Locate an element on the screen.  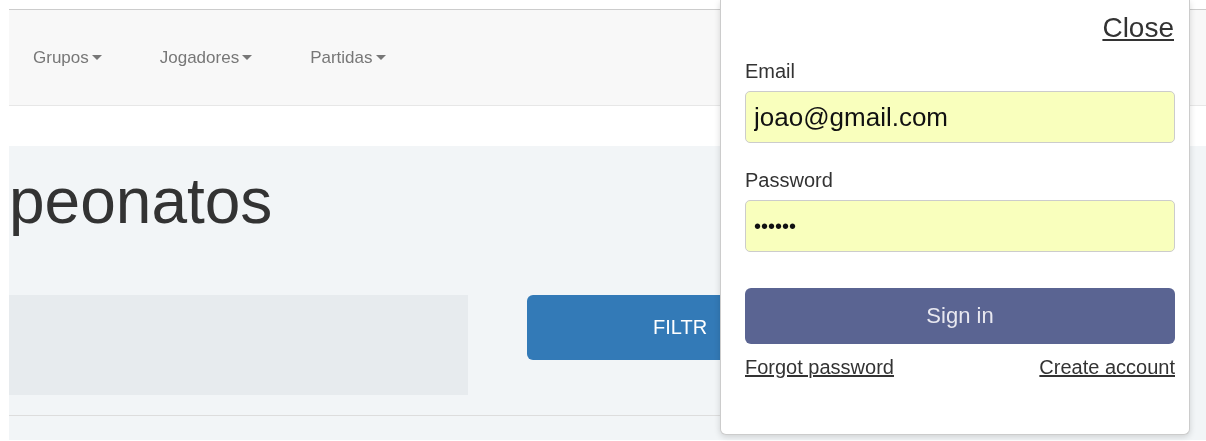
field-label: Email is located at coordinates (770, 71).